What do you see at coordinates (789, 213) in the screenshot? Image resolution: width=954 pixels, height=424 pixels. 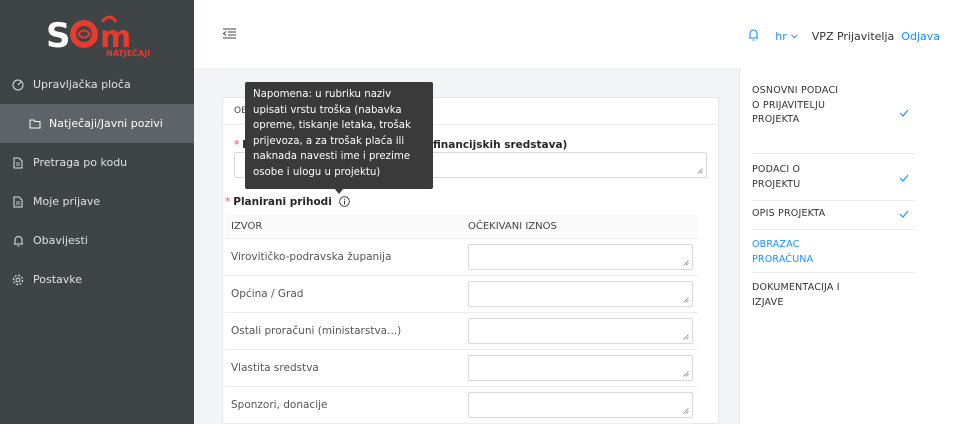 I see `step-label: OPIS PROJEKTA` at bounding box center [789, 213].